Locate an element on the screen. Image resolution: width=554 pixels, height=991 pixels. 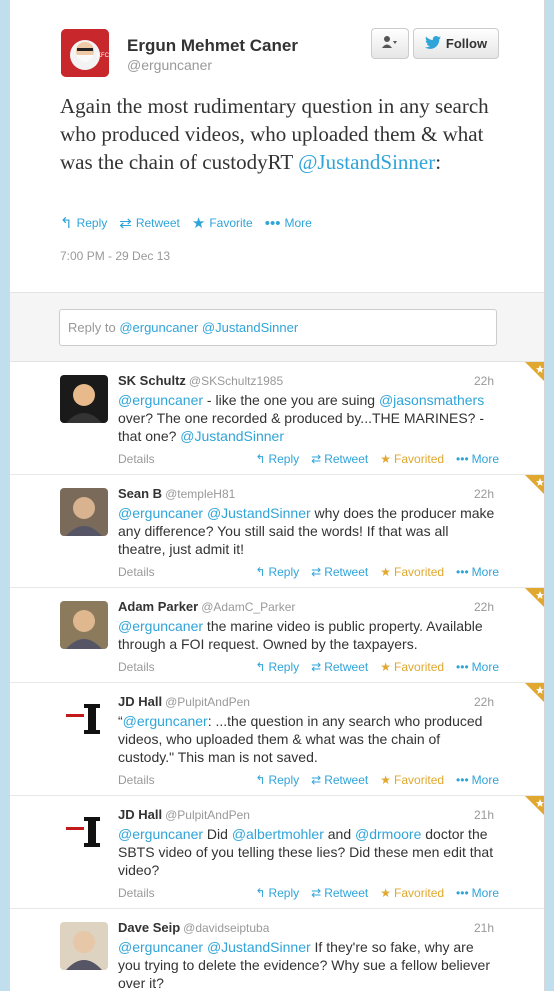
reply-mention-link: @erguncaner is located at coordinates (165, 721).